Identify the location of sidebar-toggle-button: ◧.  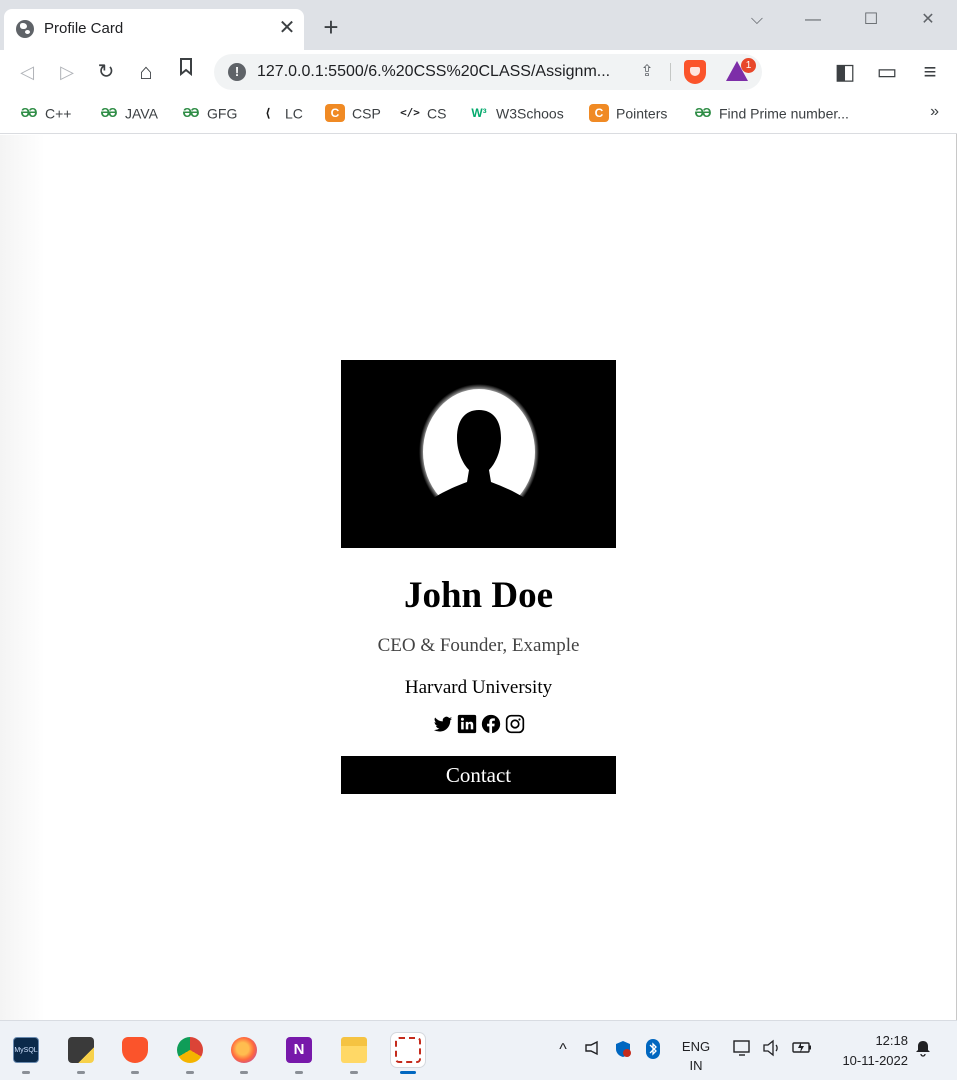
(845, 72).